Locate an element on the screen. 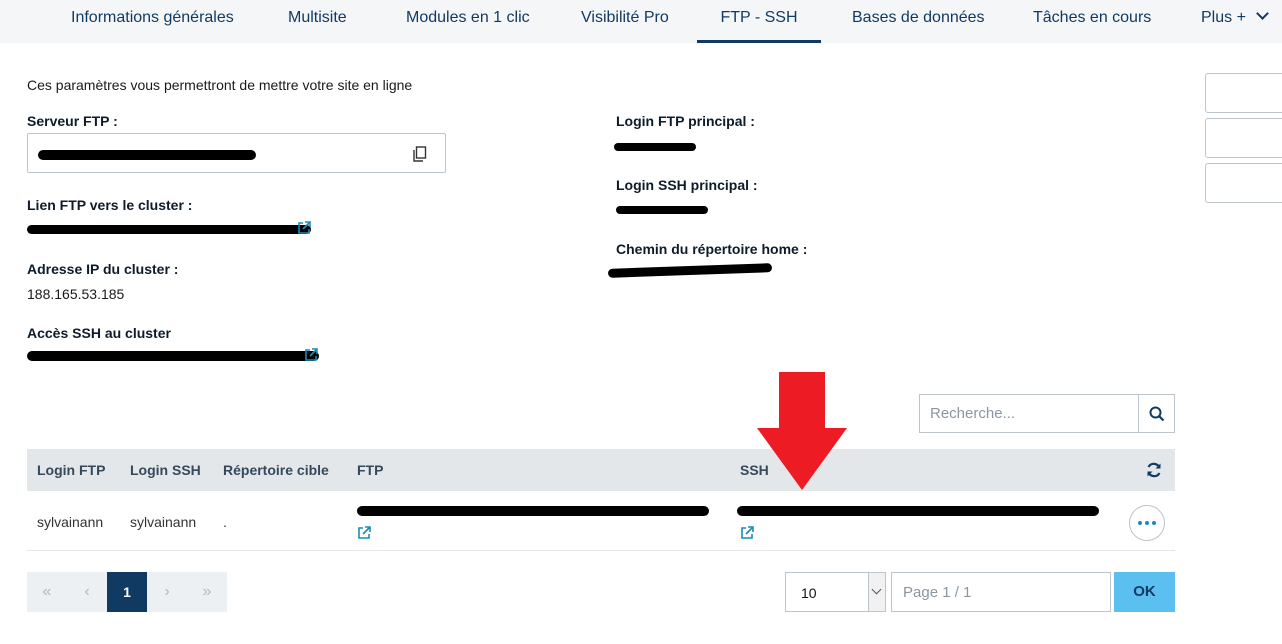 This screenshot has height=644, width=1282. redacted-ftp-login is located at coordinates (655, 147).